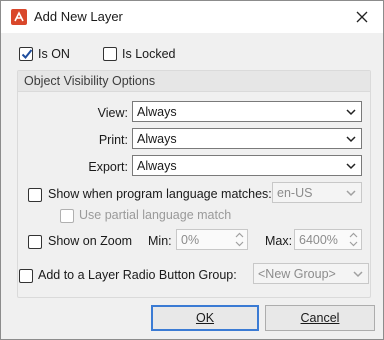  I want to click on is-locked-label: Is Locked, so click(149, 54).